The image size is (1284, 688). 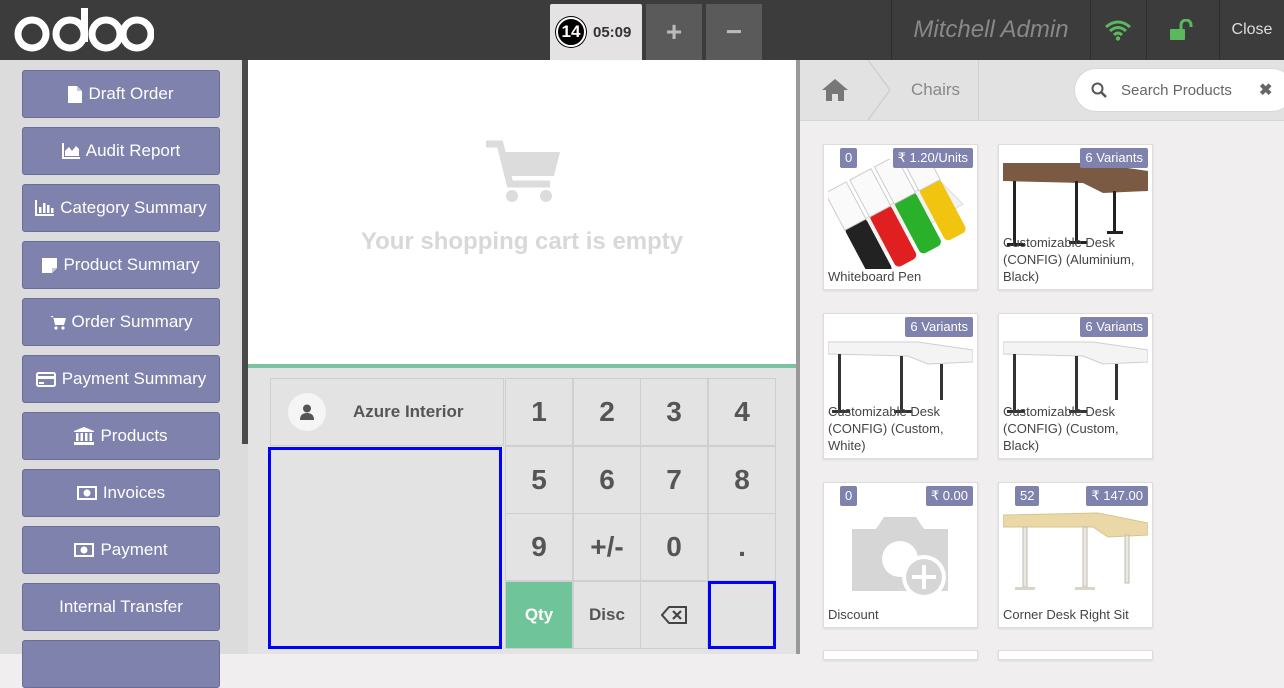 I want to click on product-card: 0 ₹ 1.20/Units Whiteboard Pen, so click(x=900, y=217).